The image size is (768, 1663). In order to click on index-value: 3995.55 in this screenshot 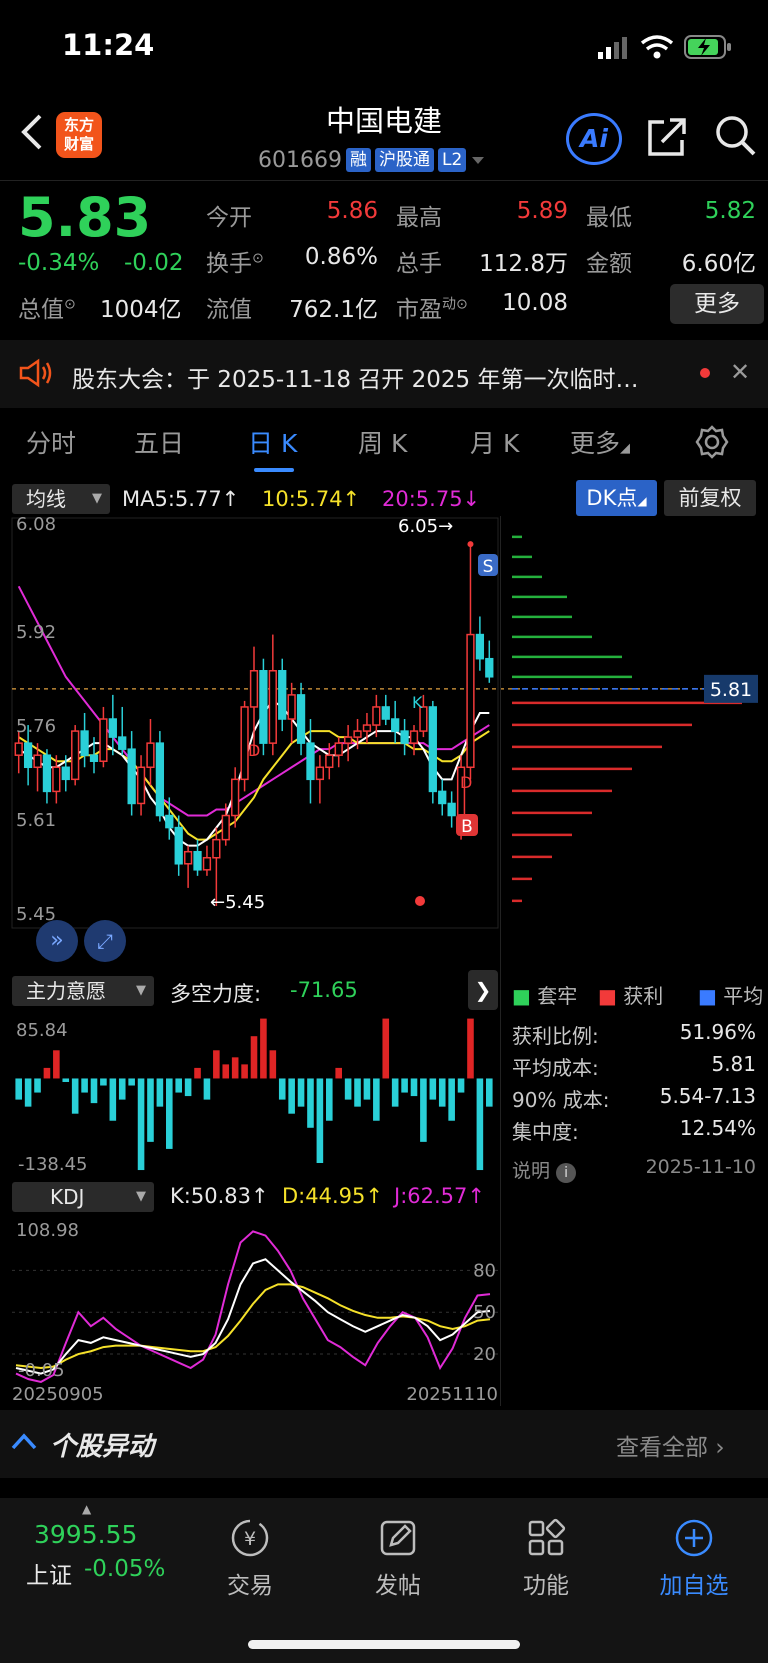, I will do `click(85, 1534)`.